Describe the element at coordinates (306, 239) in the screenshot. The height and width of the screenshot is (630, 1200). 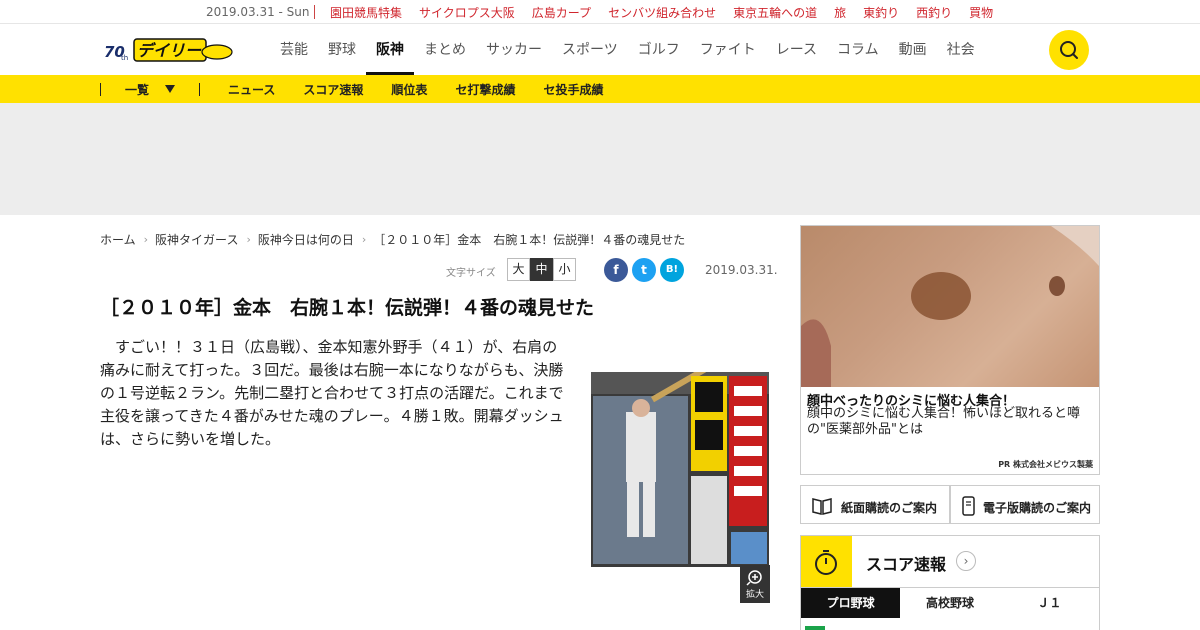
I see `breadcrumb-today: 阪神今日は何の日` at that location.